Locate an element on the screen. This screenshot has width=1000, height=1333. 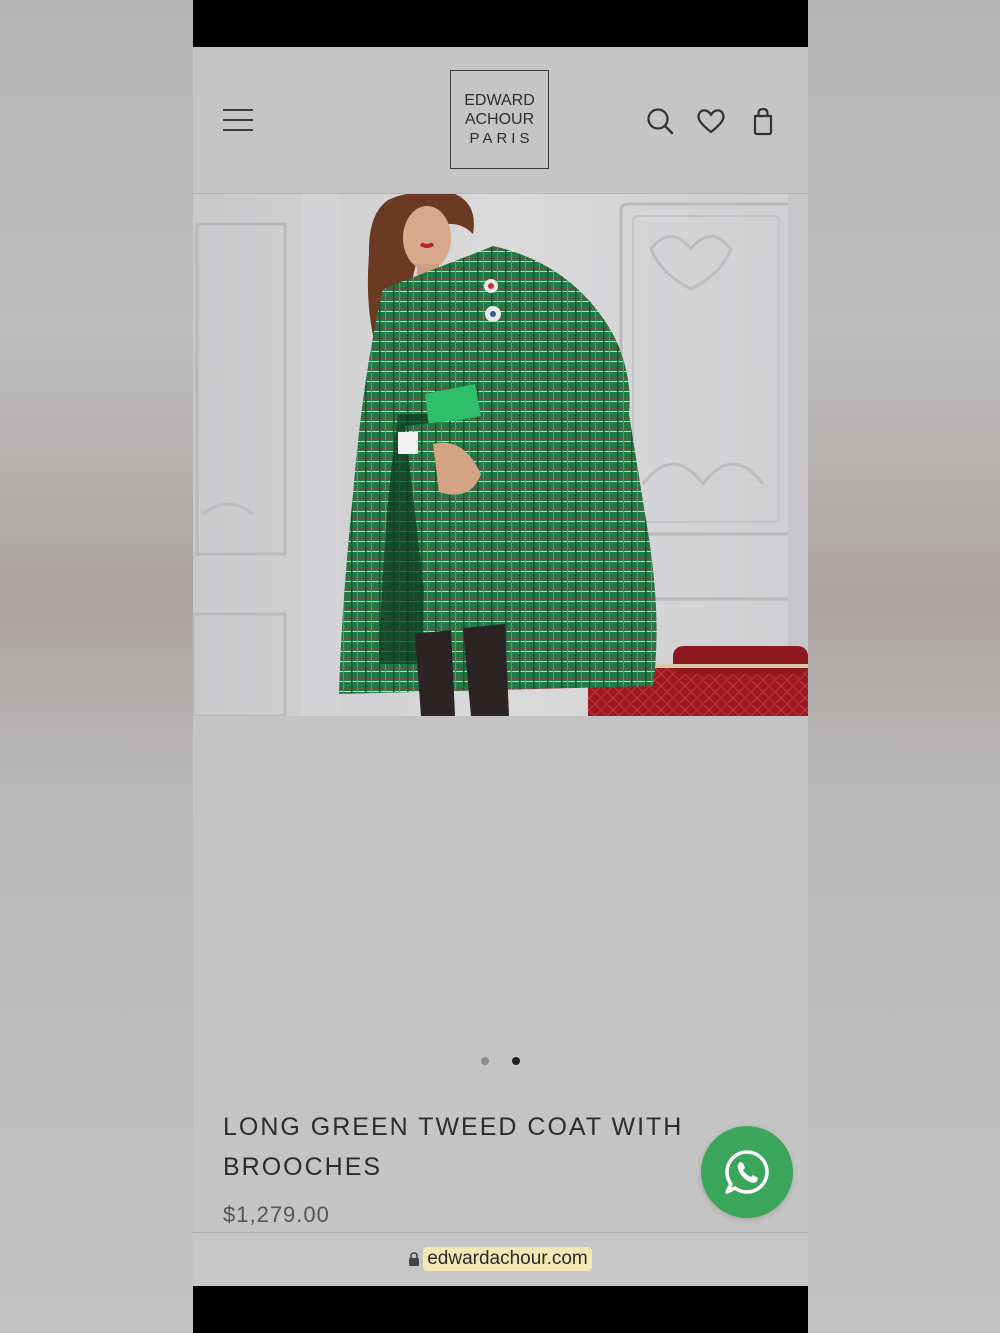
logo-line-2: ACHOUR is located at coordinates (499, 119).